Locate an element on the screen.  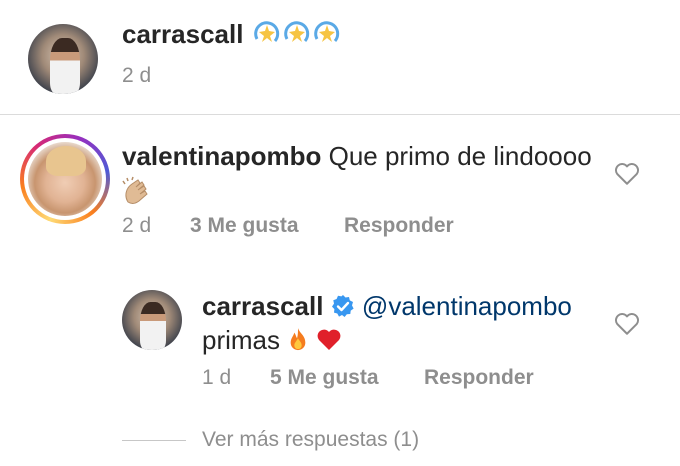
more-replies-line is located at coordinates (154, 440).